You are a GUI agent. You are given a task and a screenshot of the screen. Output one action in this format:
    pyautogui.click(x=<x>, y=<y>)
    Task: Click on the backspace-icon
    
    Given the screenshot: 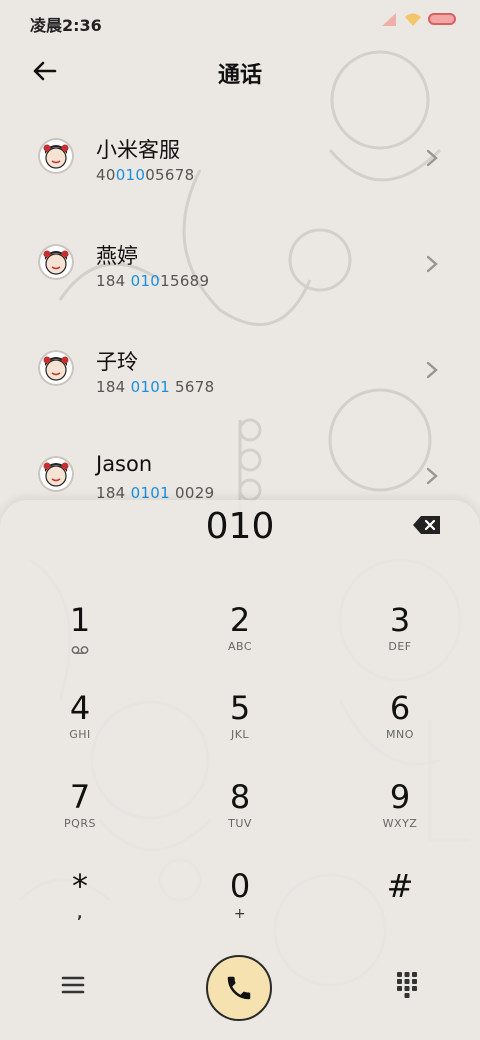 What is the action you would take?
    pyautogui.click(x=427, y=525)
    